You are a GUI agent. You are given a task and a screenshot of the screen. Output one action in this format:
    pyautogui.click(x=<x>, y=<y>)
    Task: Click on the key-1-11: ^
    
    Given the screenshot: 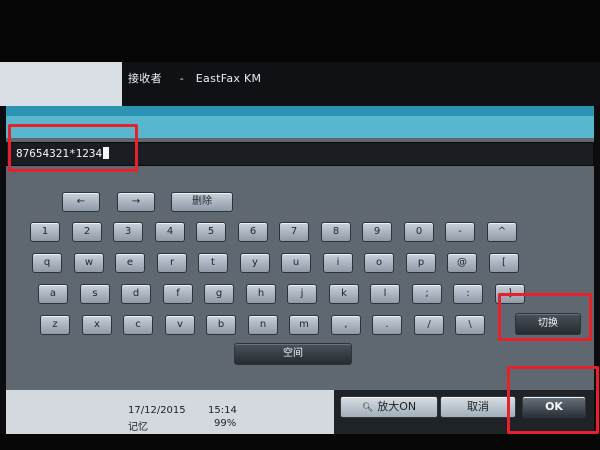 What is the action you would take?
    pyautogui.click(x=502, y=232)
    